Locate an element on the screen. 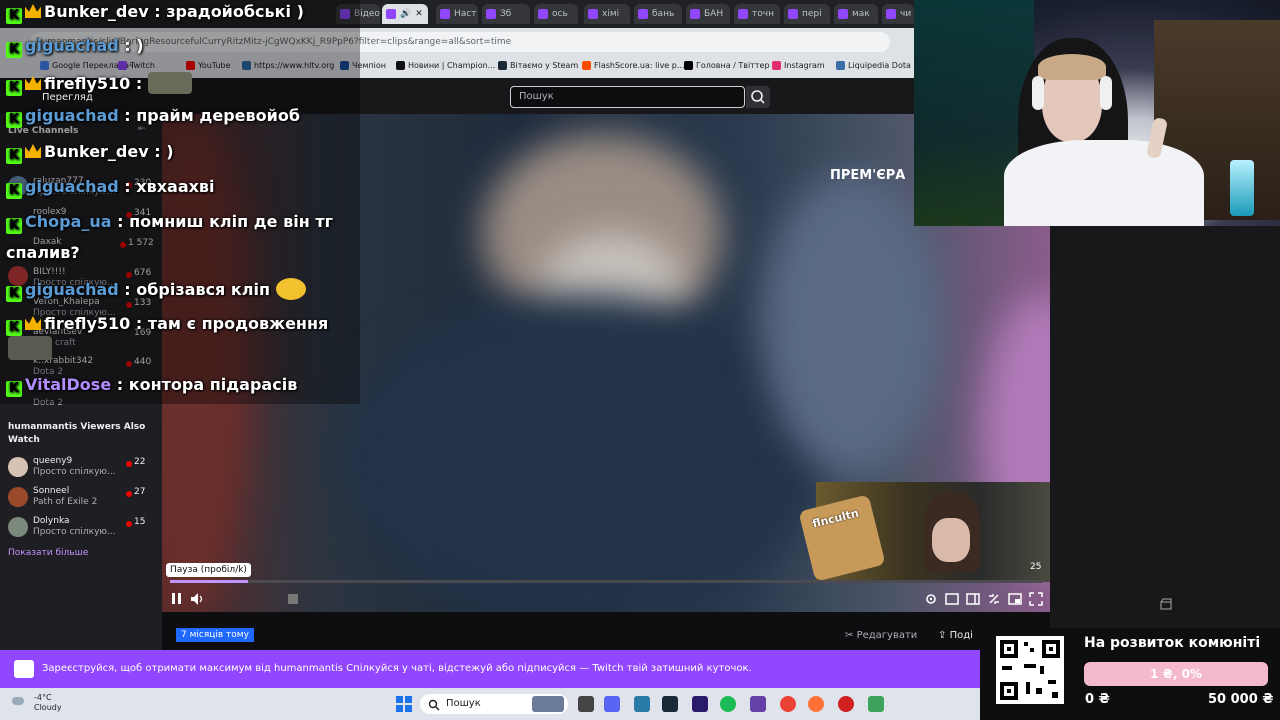 The image size is (1280, 720). sidebar-channel-name: Sonneel is located at coordinates (51, 491).